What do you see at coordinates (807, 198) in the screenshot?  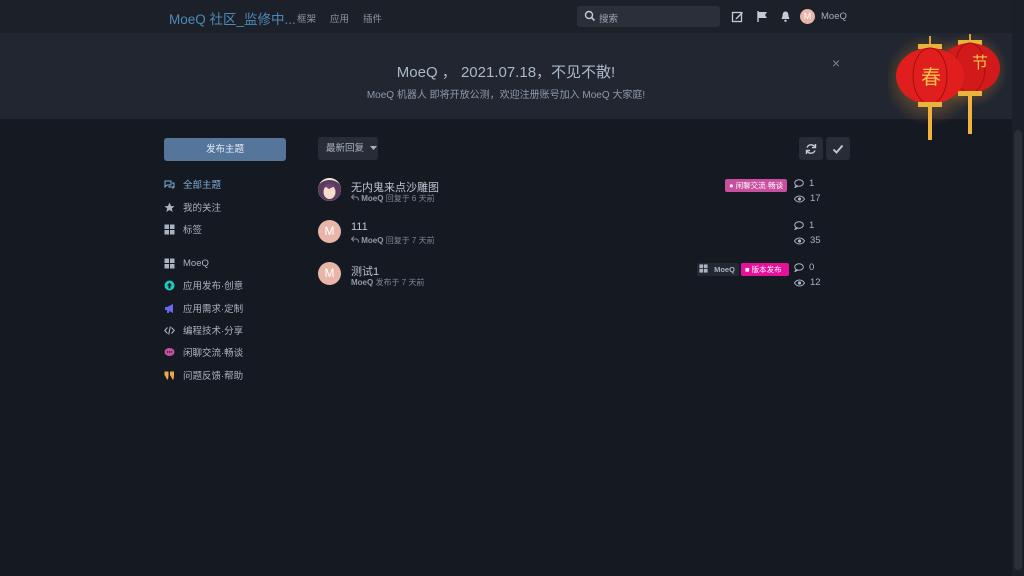 I see `view-count: 17` at bounding box center [807, 198].